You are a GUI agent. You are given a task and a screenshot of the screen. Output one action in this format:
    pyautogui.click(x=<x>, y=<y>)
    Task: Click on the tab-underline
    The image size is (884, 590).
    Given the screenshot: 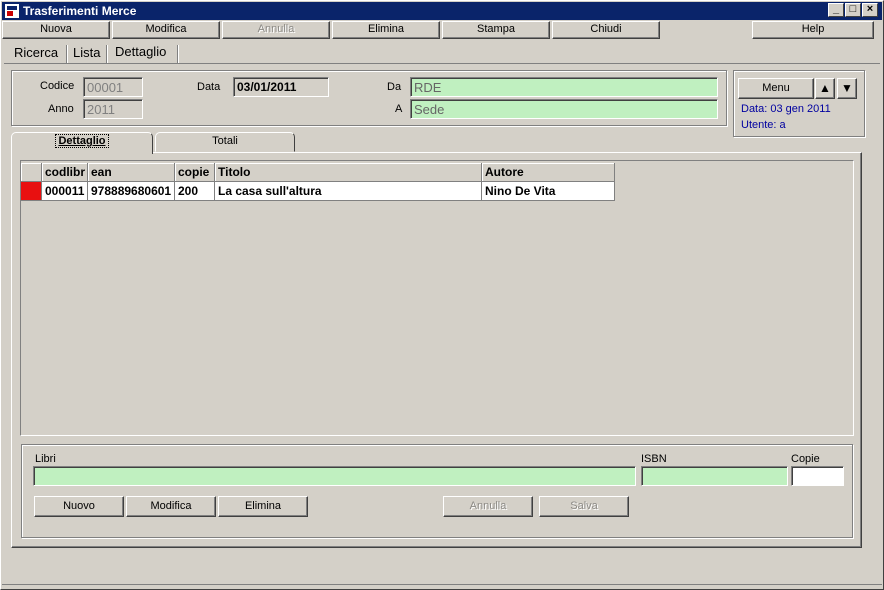 What is the action you would take?
    pyautogui.click(x=442, y=63)
    